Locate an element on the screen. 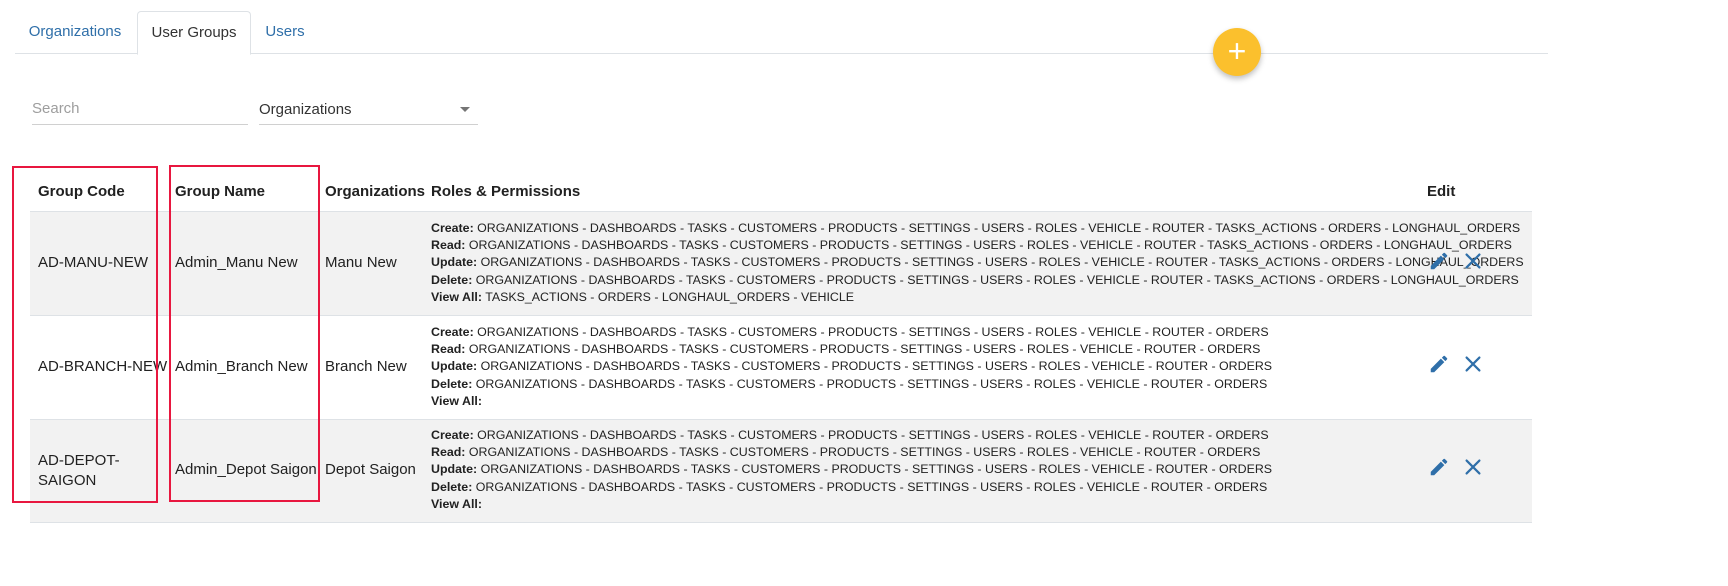 Image resolution: width=1728 pixels, height=586 pixels. group-code: AD-MANU-NEW is located at coordinates (93, 262).